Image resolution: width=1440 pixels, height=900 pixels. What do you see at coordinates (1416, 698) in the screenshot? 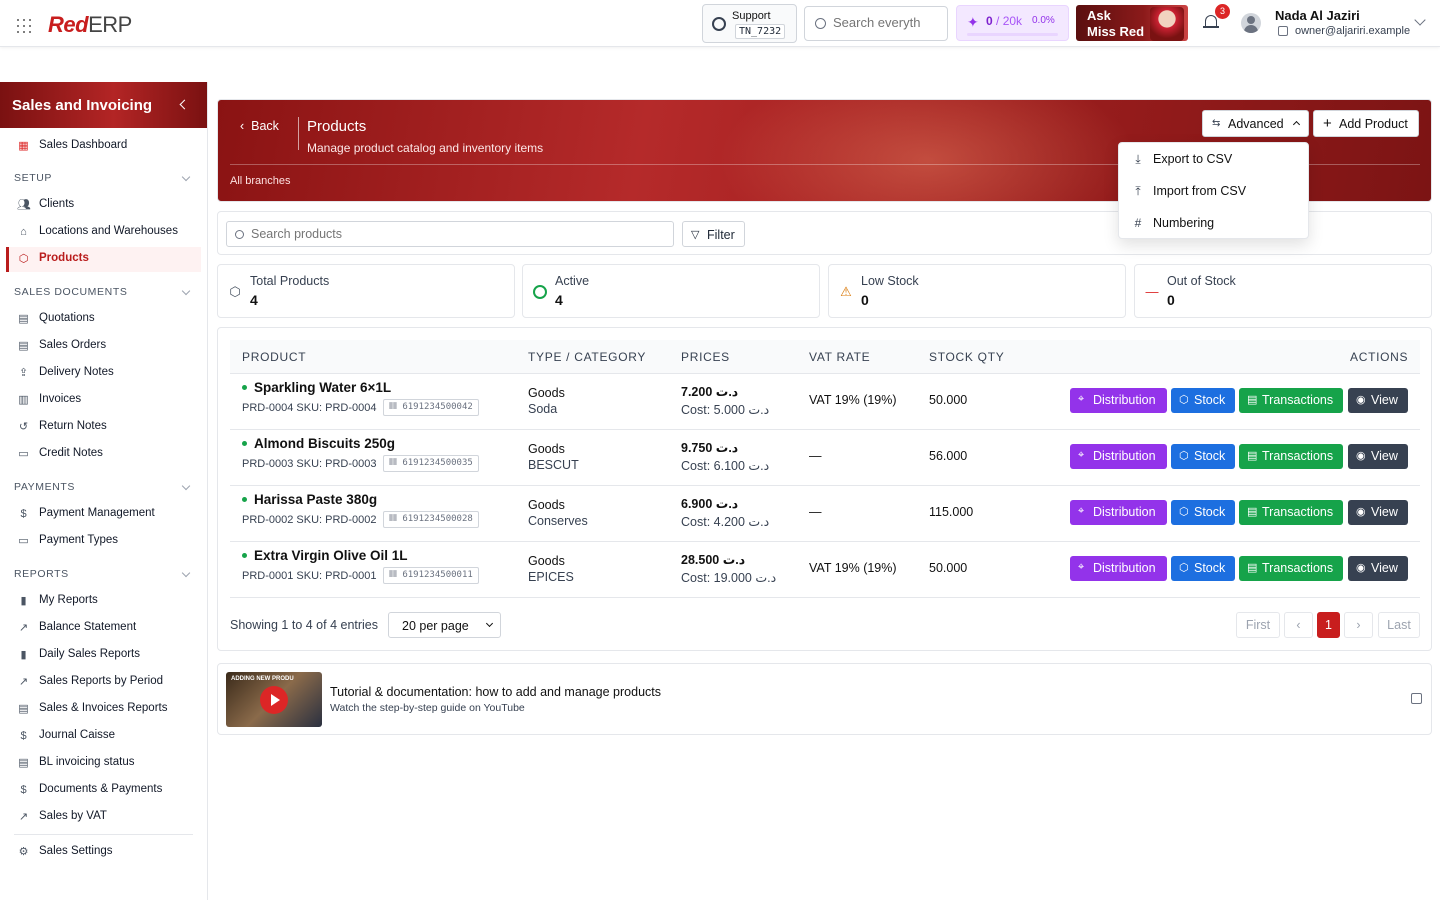
I see `external-link-icon` at bounding box center [1416, 698].